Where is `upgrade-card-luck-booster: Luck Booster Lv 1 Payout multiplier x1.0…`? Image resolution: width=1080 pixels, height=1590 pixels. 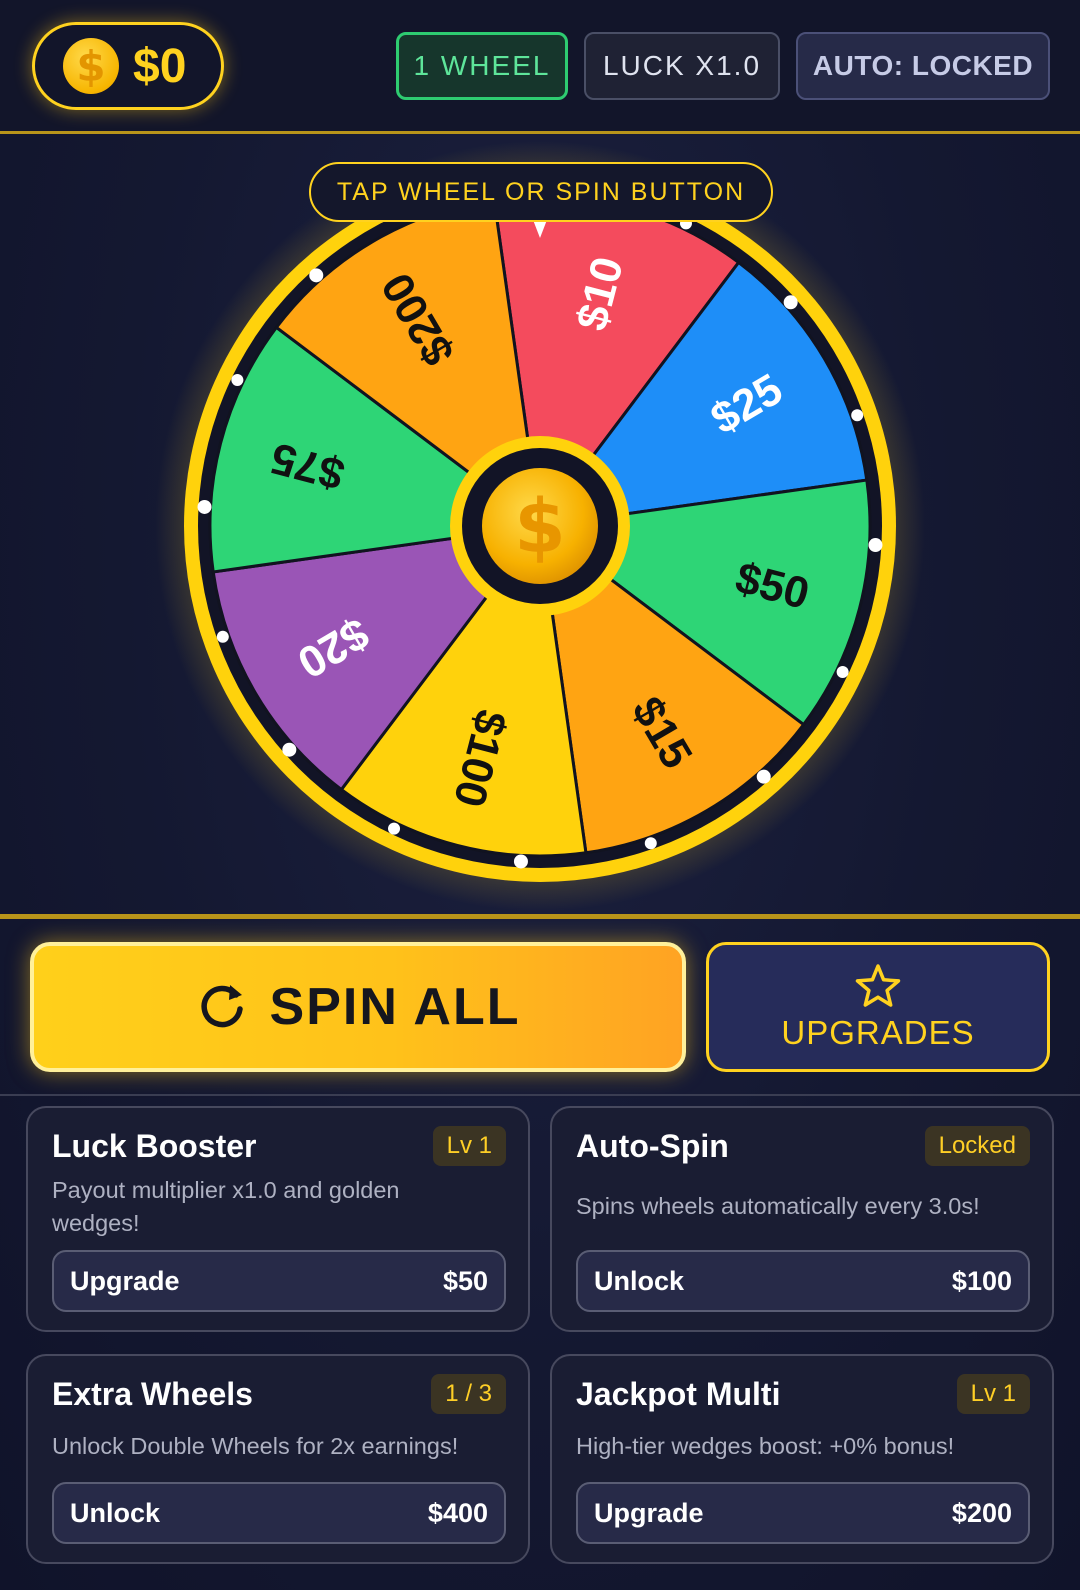
upgrade-card-luck-booster: Luck Booster Lv 1 Payout multiplier x1.0… is located at coordinates (278, 1219).